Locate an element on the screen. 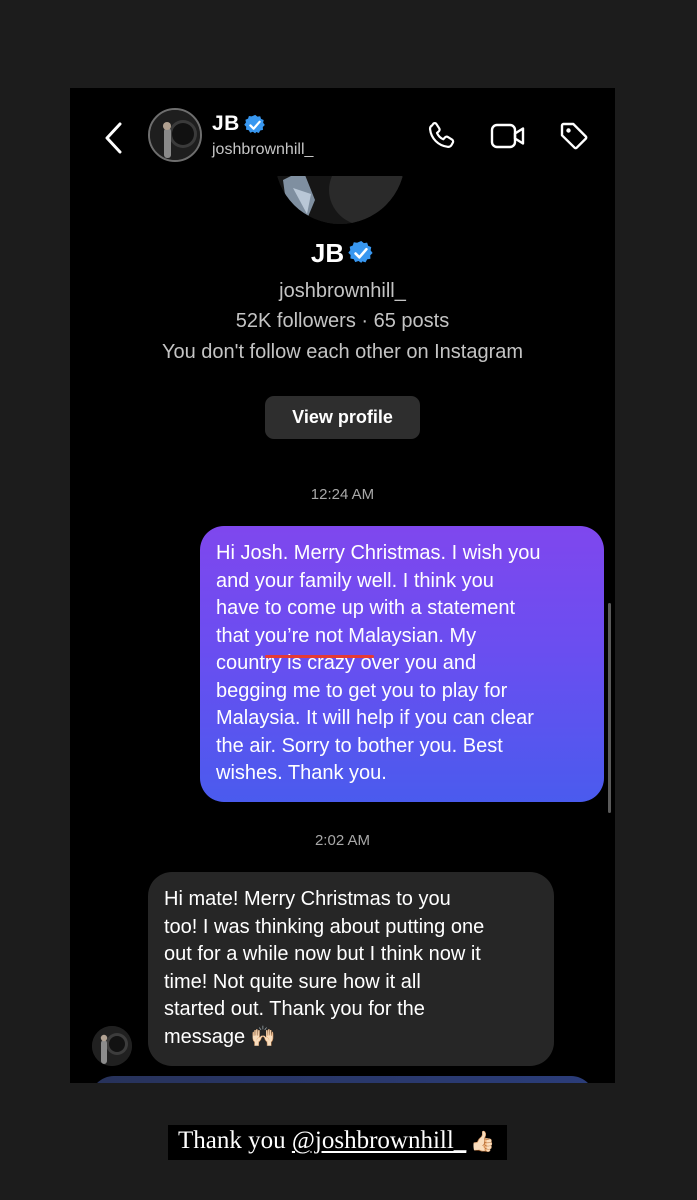 The width and height of the screenshot is (697, 1200). message-line: have to come up with a statement is located at coordinates (366, 608).